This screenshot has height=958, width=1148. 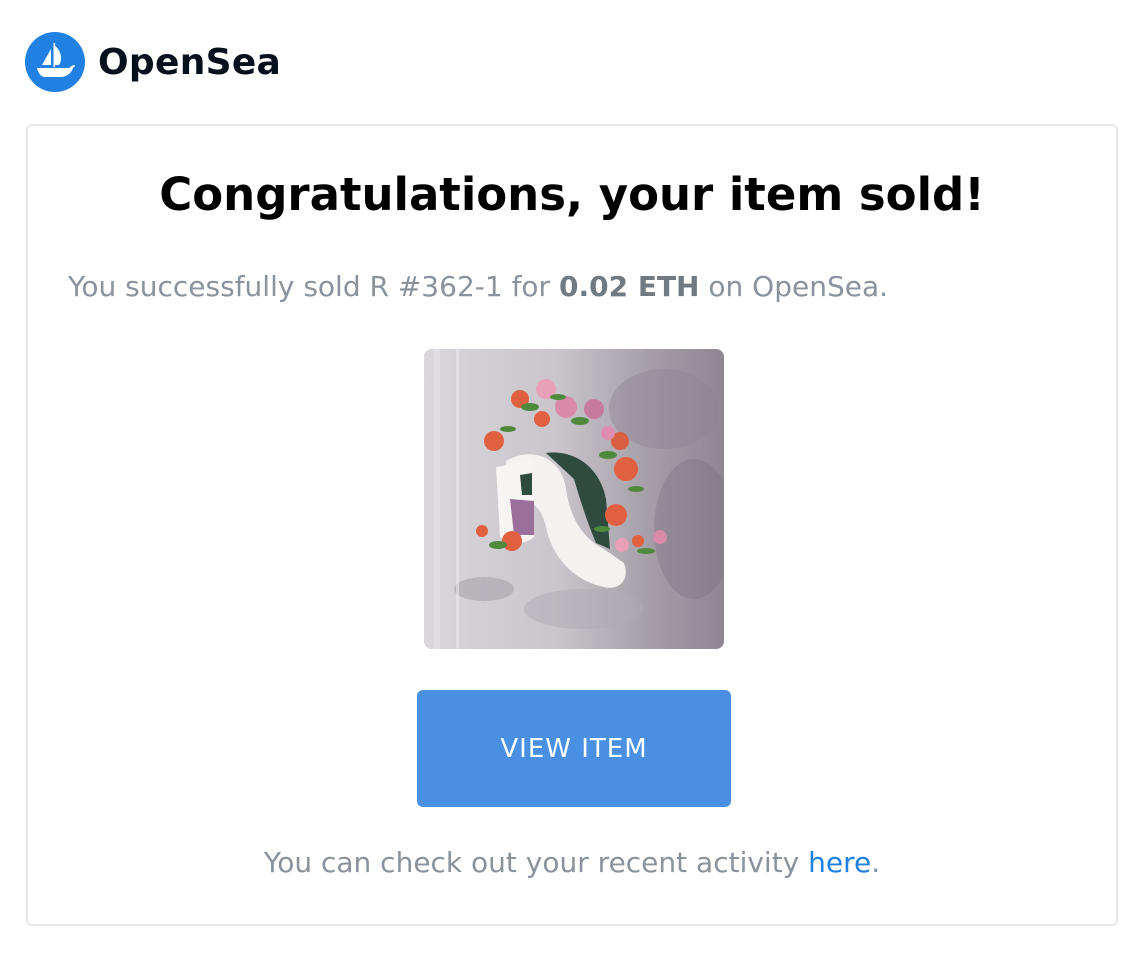 I want to click on header: OpenSea, so click(x=153, y=62).